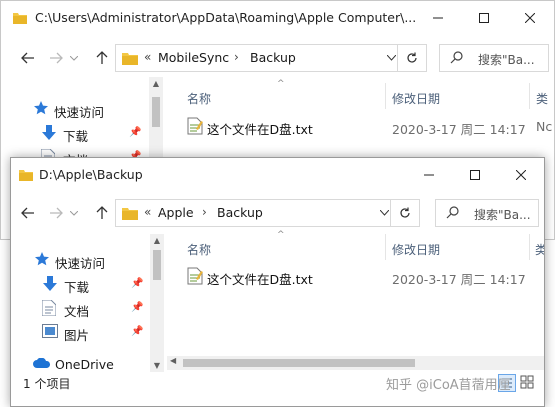 The height and width of the screenshot is (407, 555). I want to click on recent-dropdown-icon, so click(74, 58).